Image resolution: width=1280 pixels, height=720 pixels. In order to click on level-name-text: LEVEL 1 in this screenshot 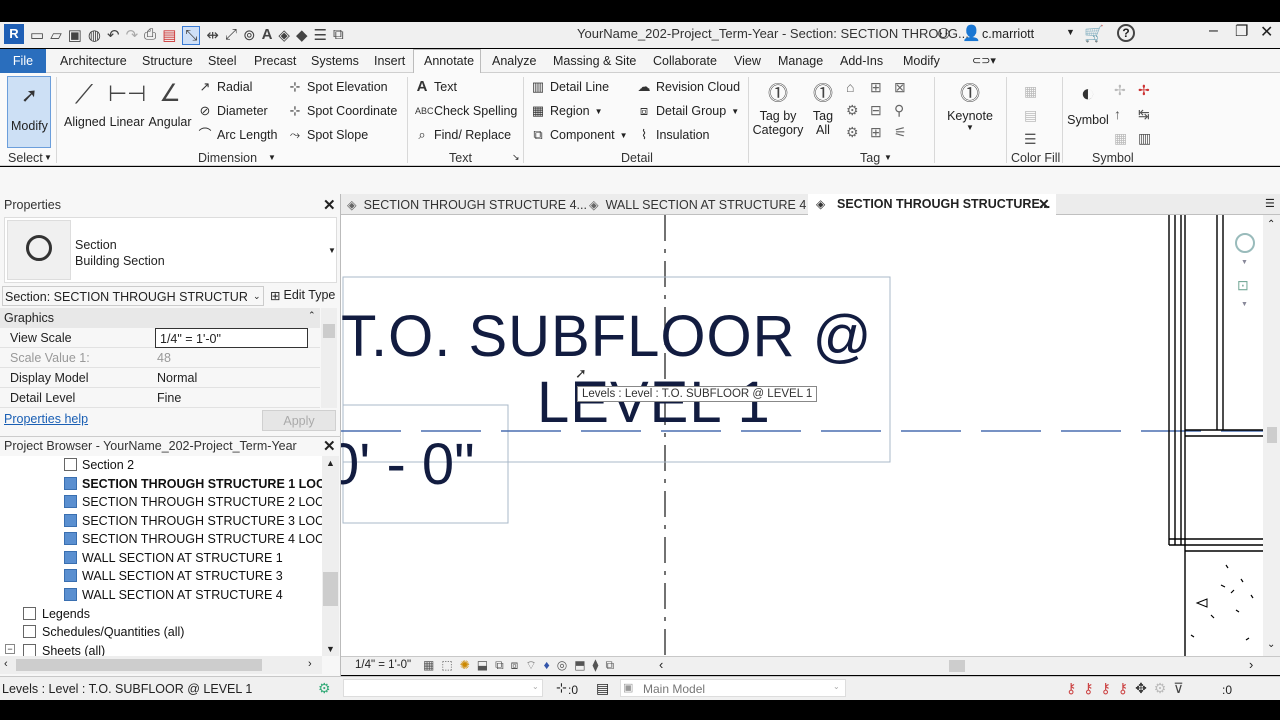, I will do `click(654, 402)`.